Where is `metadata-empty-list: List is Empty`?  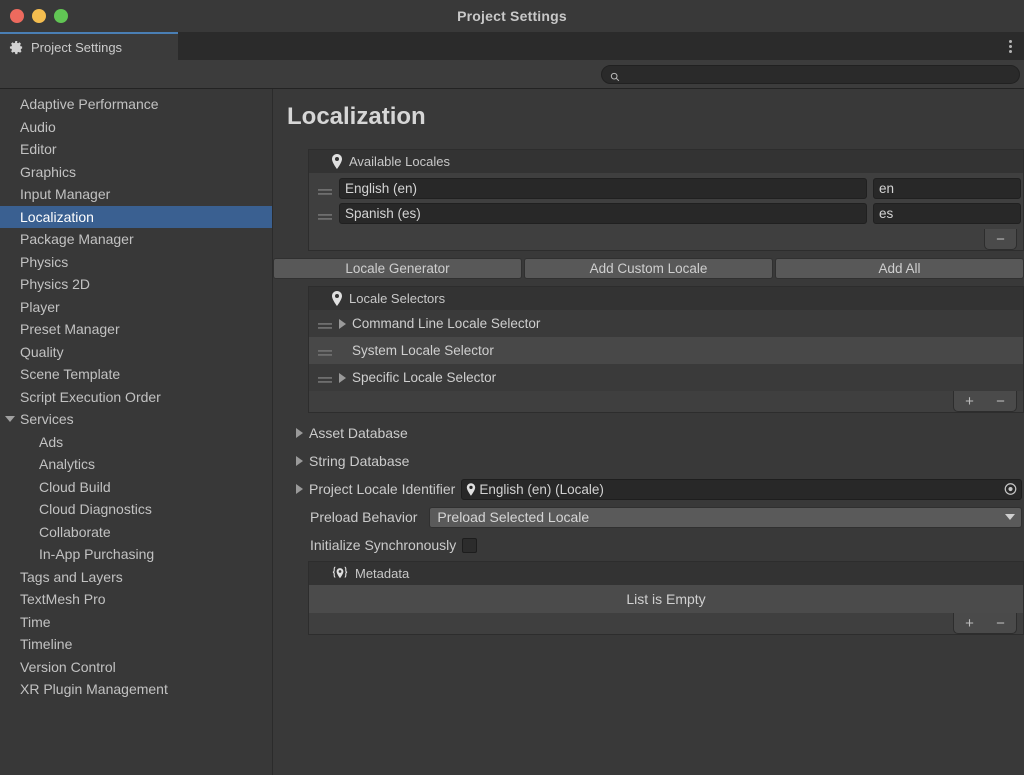
metadata-empty-list: List is Empty is located at coordinates (666, 599).